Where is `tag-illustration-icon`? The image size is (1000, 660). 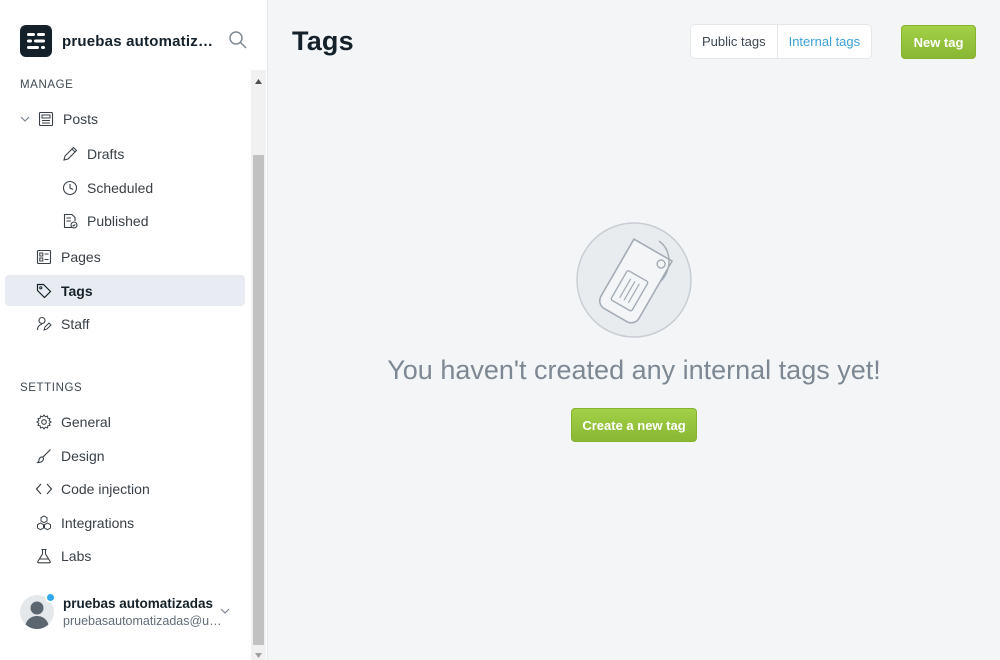
tag-illustration-icon is located at coordinates (635, 281).